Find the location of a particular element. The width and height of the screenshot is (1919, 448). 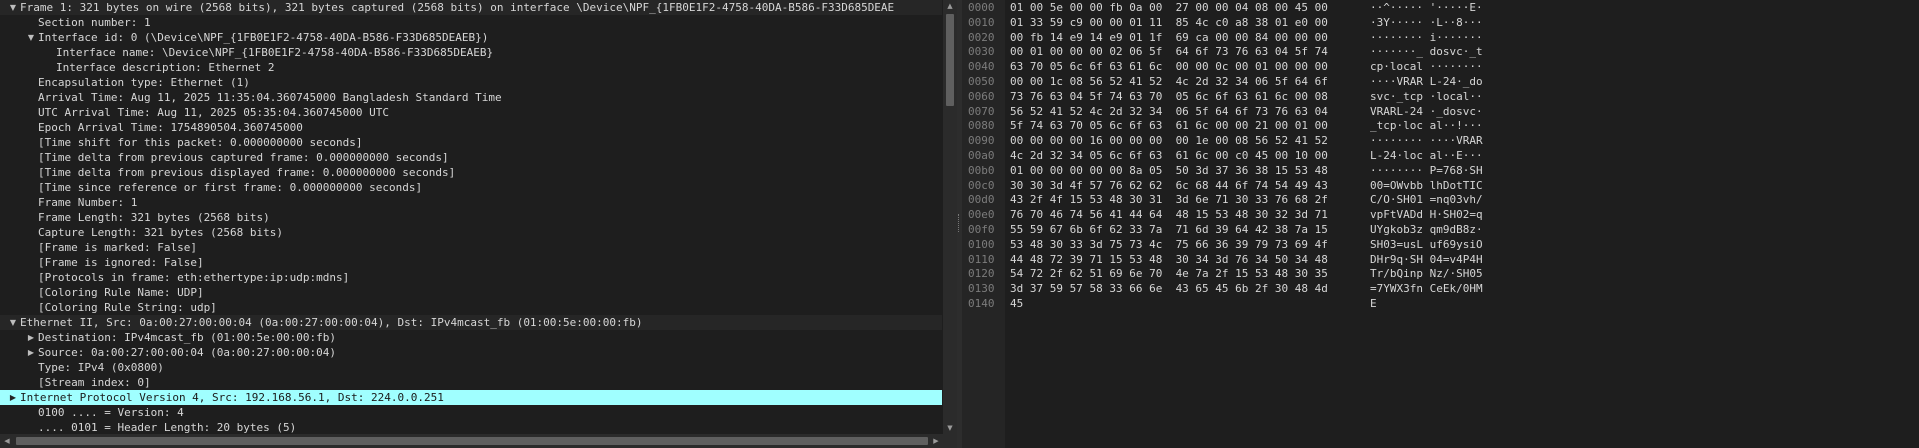

tree-row-text: [Frame is ignored: False] is located at coordinates (121, 262).